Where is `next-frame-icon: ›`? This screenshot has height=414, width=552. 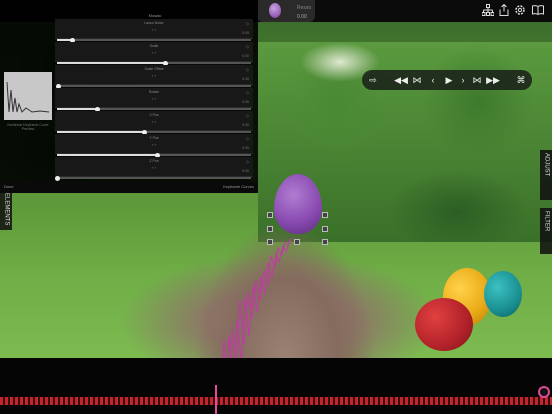
next-frame-icon: › is located at coordinates (463, 80).